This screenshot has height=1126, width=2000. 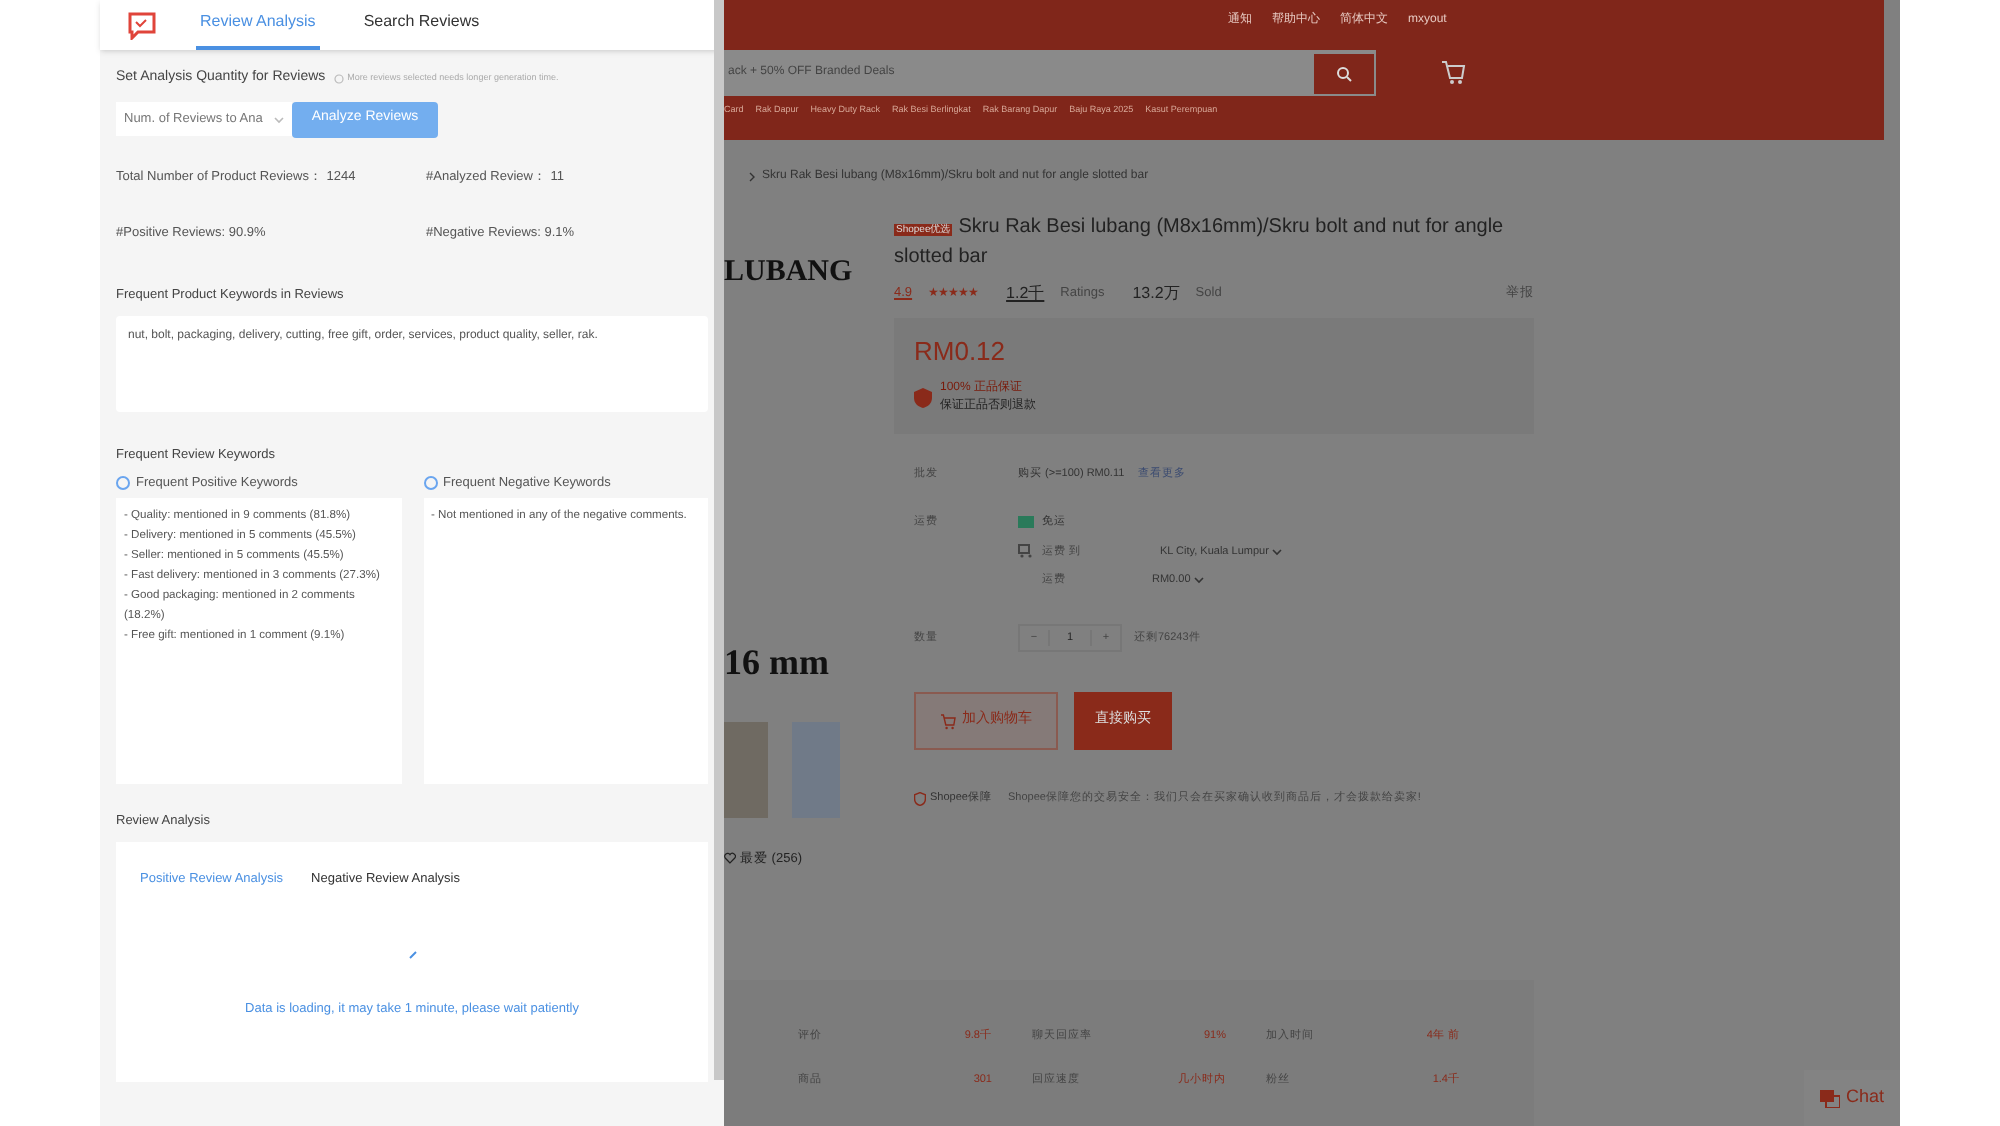 I want to click on chat-icon, so click(x=1829, y=1098).